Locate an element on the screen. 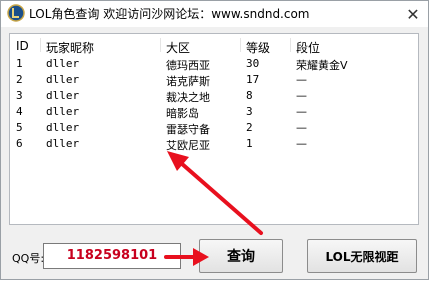 The height and width of the screenshot is (281, 429). lol-logo-icon is located at coordinates (16, 13).